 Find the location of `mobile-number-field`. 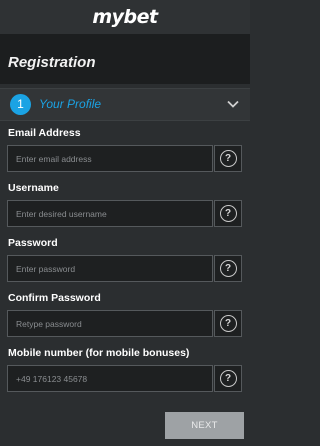

mobile-number-field is located at coordinates (110, 378).